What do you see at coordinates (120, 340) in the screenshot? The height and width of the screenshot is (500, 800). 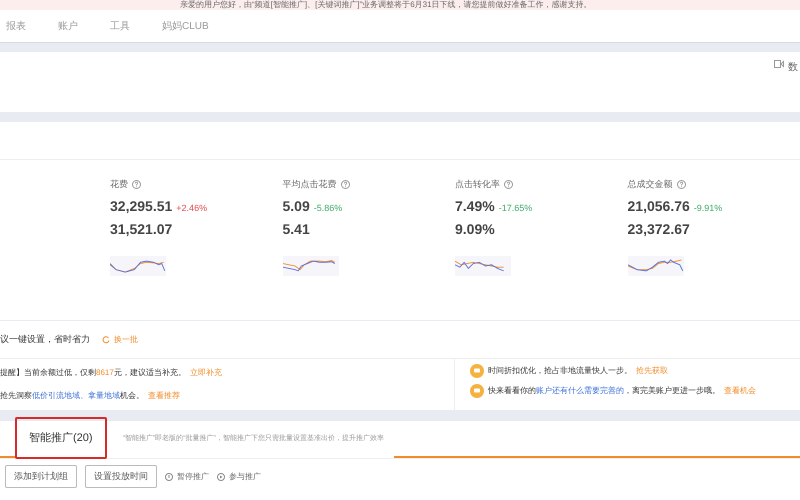 I see `refresh-button: 换一批` at bounding box center [120, 340].